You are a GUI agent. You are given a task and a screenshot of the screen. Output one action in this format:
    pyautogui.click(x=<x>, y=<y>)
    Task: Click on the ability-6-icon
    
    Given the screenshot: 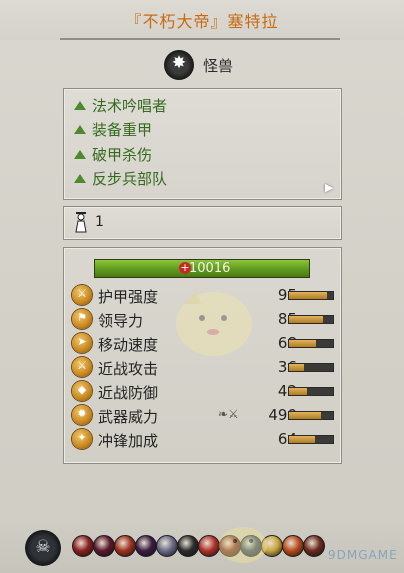 What is the action you would take?
    pyautogui.click(x=188, y=546)
    